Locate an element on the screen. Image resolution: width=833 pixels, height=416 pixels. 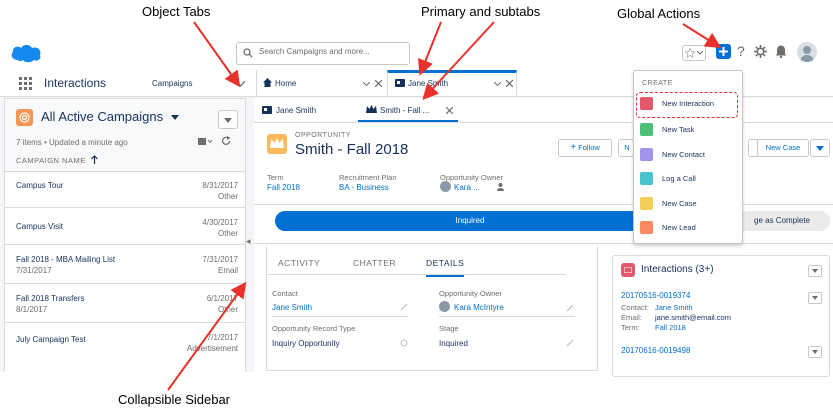
campaign-date: 7/1/2017 is located at coordinates (222, 337).